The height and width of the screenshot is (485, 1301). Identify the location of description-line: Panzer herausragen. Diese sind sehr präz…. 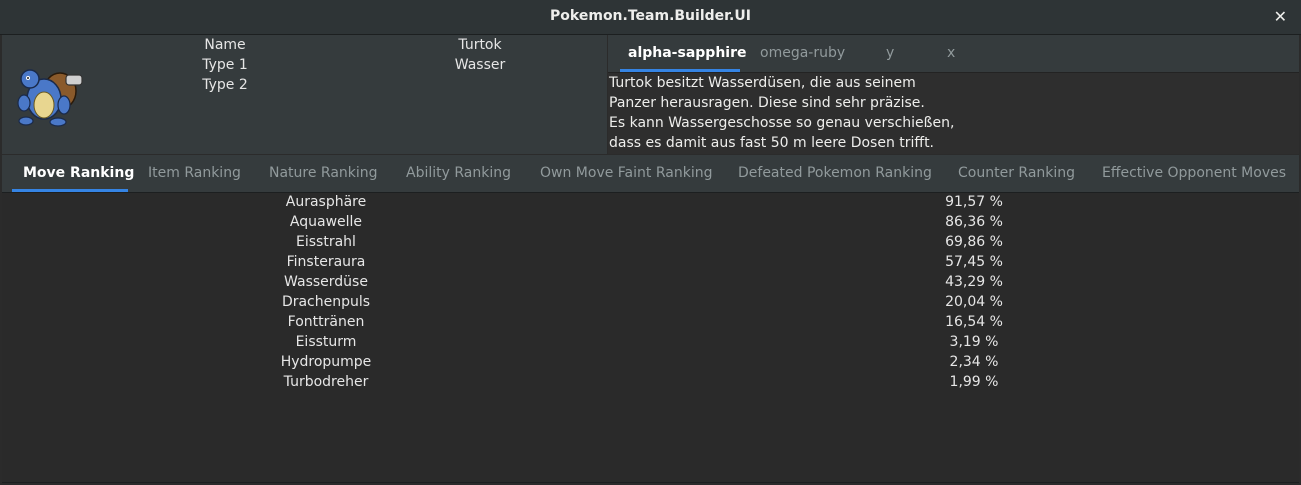
(767, 103).